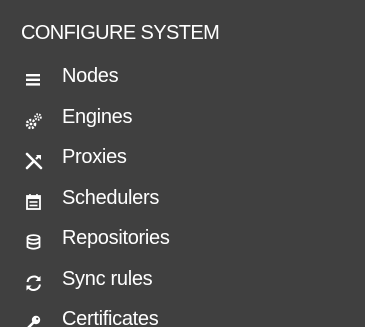  What do you see at coordinates (182, 313) in the screenshot?
I see `menu-item-certificates: Certificates` at bounding box center [182, 313].